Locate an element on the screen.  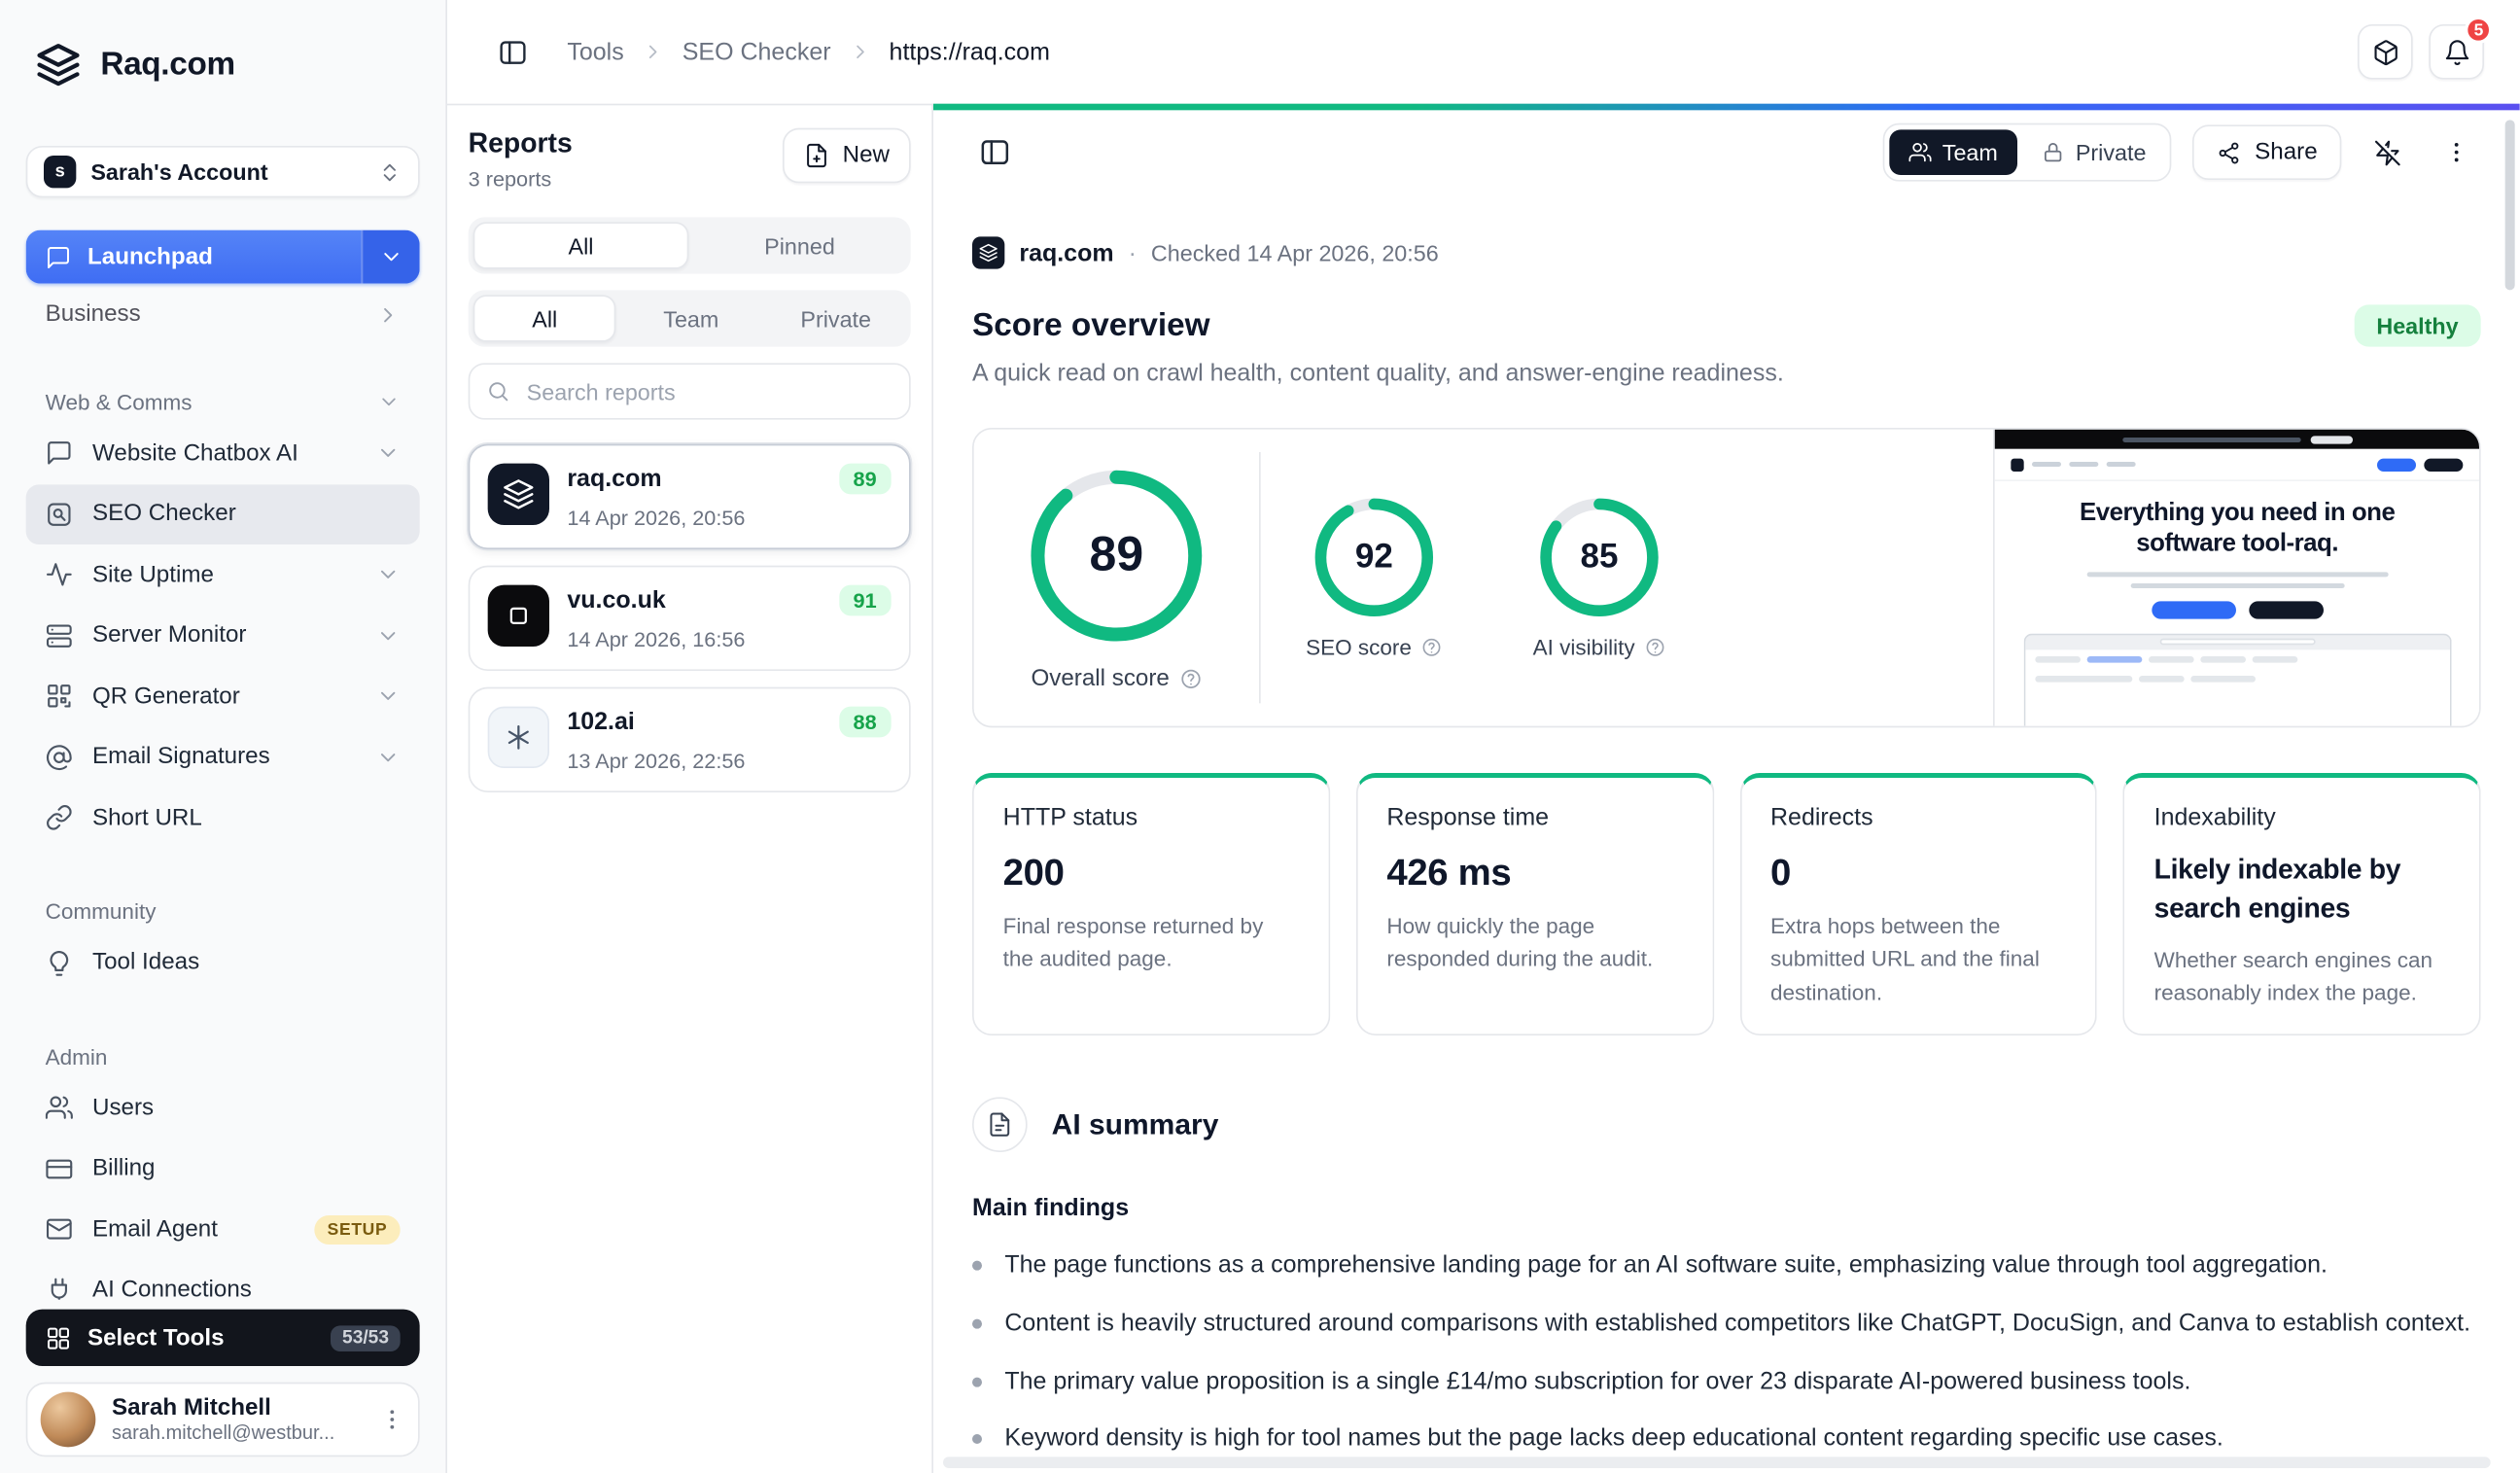
report-date: 14 Apr 2026, 16:56 is located at coordinates (656, 639).